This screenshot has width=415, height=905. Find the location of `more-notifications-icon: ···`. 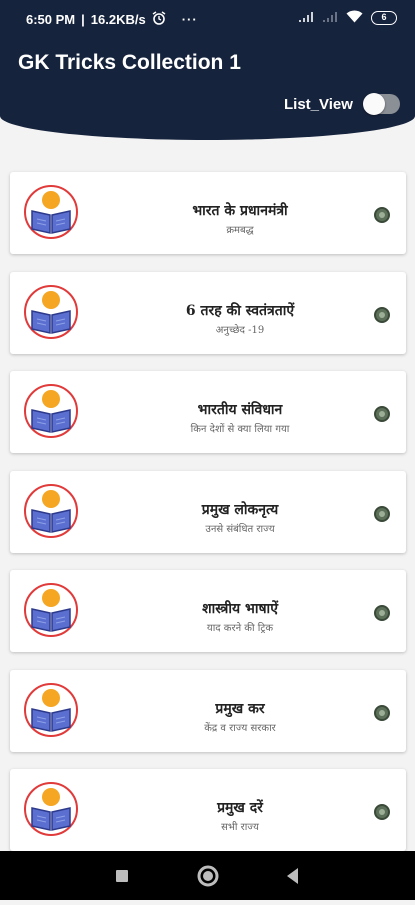

more-notifications-icon: ··· is located at coordinates (189, 19).